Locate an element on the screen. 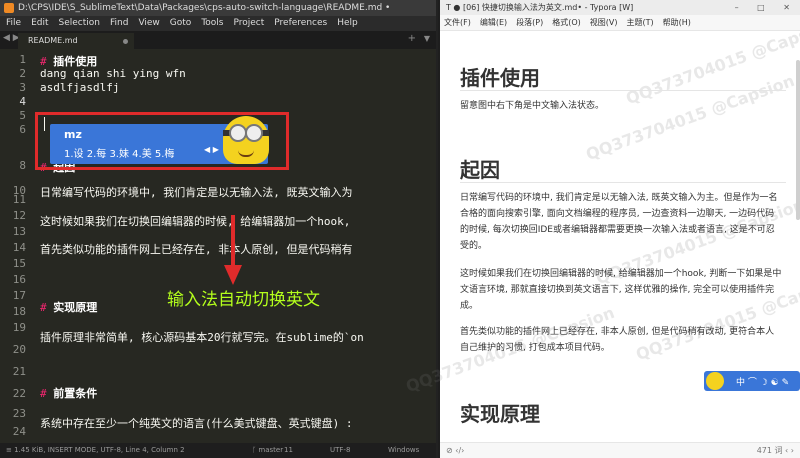 The width and height of the screenshot is (800, 458). line-number: 16 is located at coordinates (19, 279).